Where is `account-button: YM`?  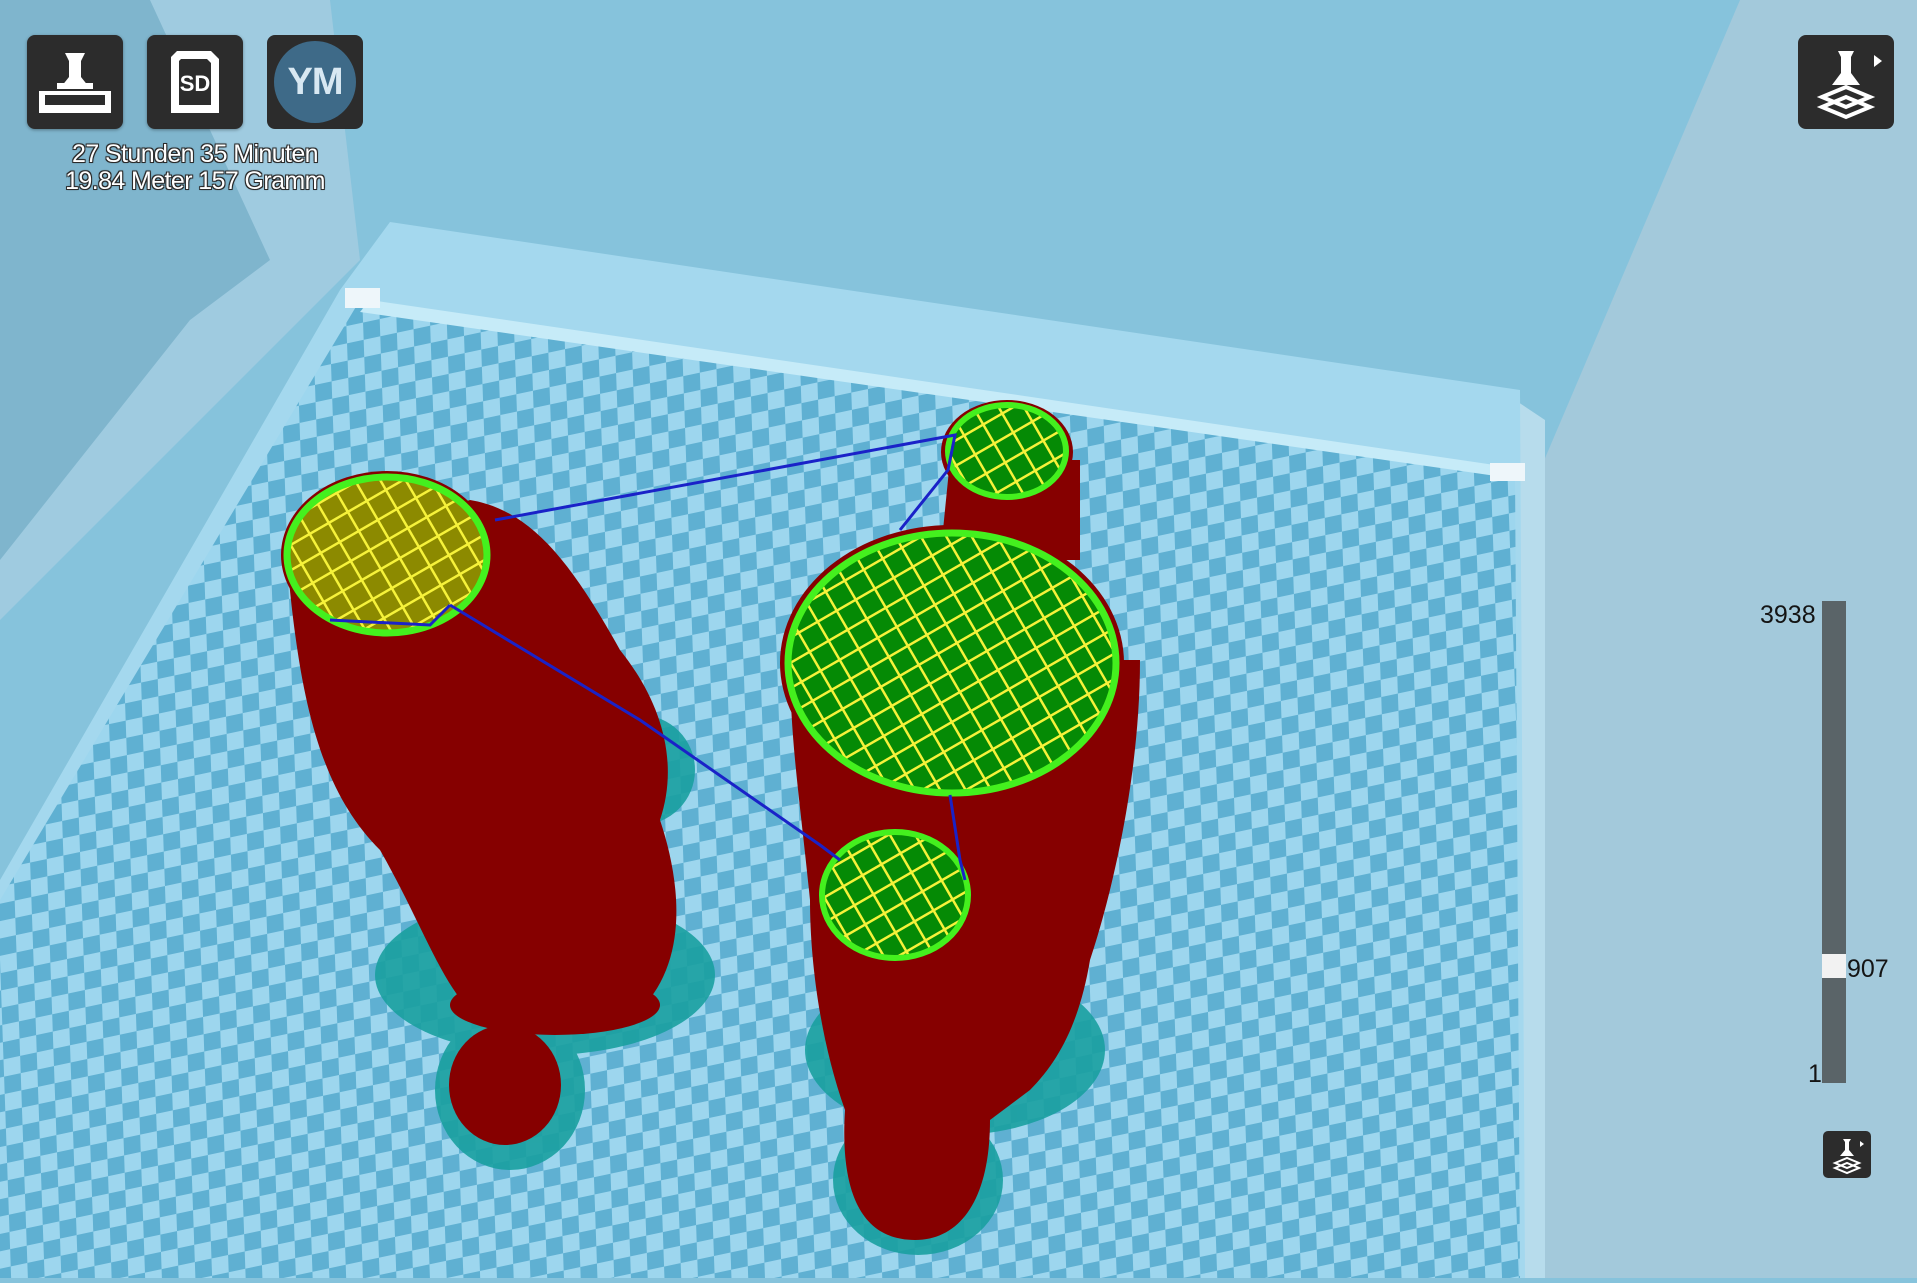
account-button: YM is located at coordinates (315, 82).